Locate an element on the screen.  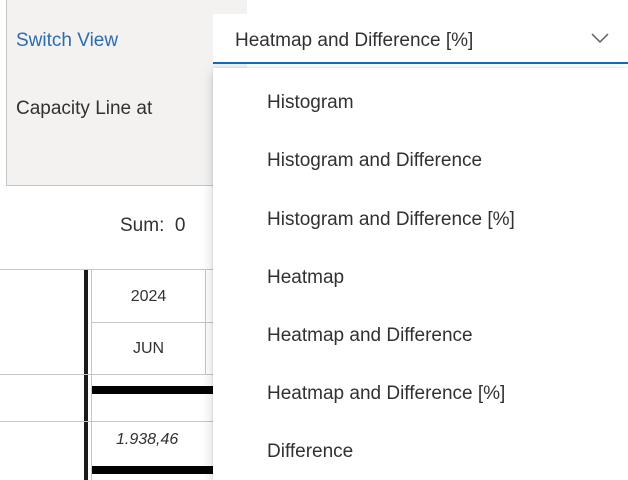
menu-item-histogram-and-difference-percent: Histogram and Difference [%] is located at coordinates (420, 214).